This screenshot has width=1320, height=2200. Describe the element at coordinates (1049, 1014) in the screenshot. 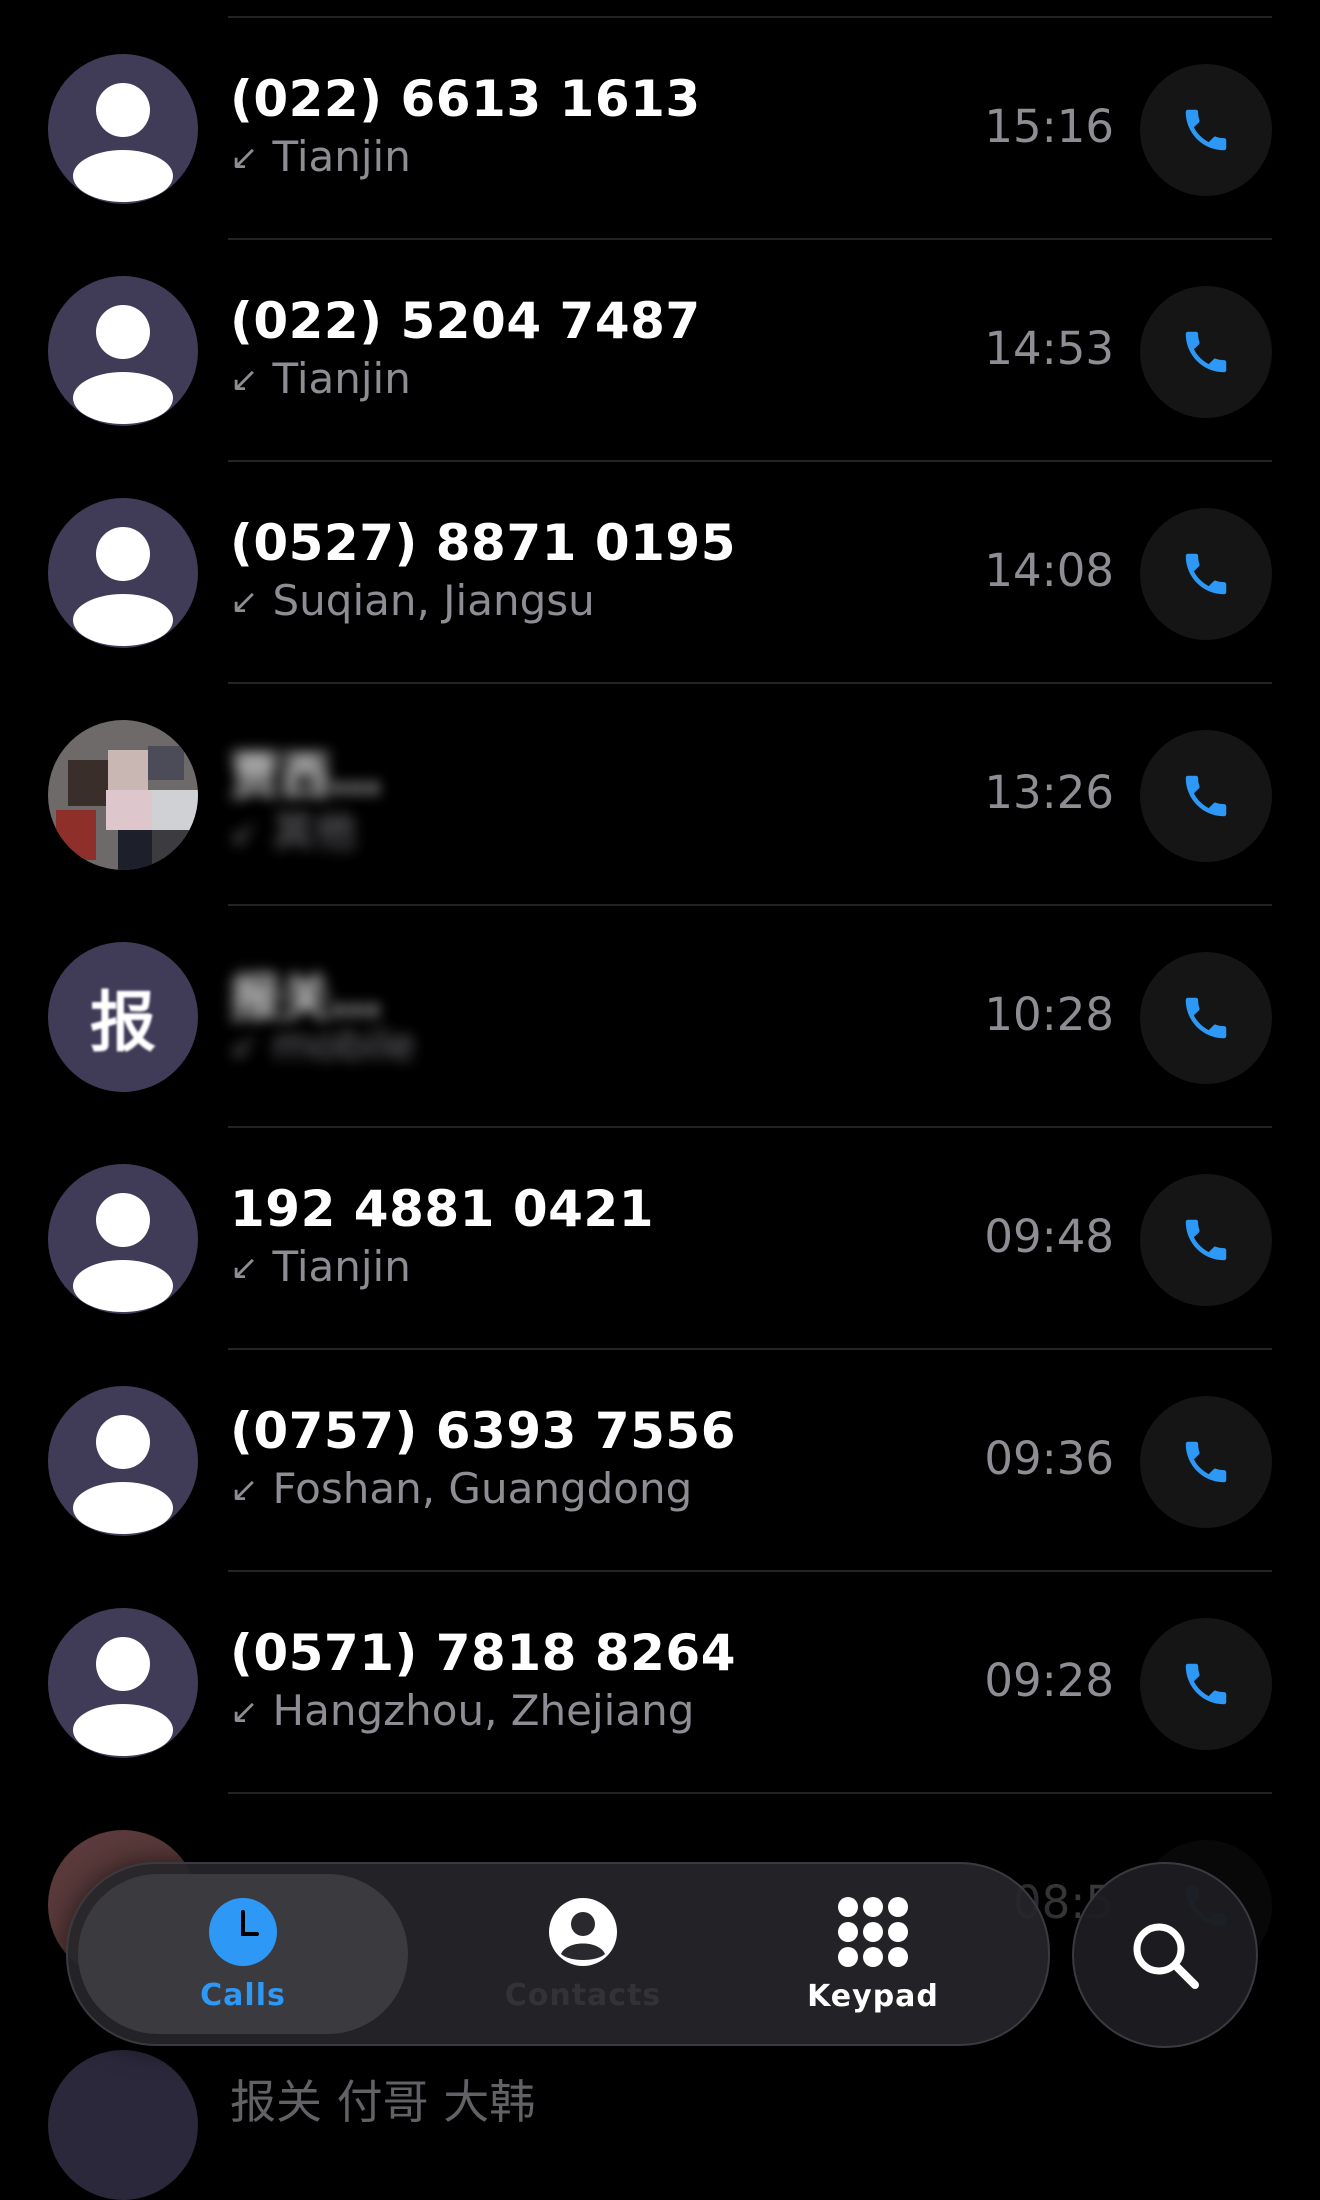

I see `call-time: 10:28` at that location.